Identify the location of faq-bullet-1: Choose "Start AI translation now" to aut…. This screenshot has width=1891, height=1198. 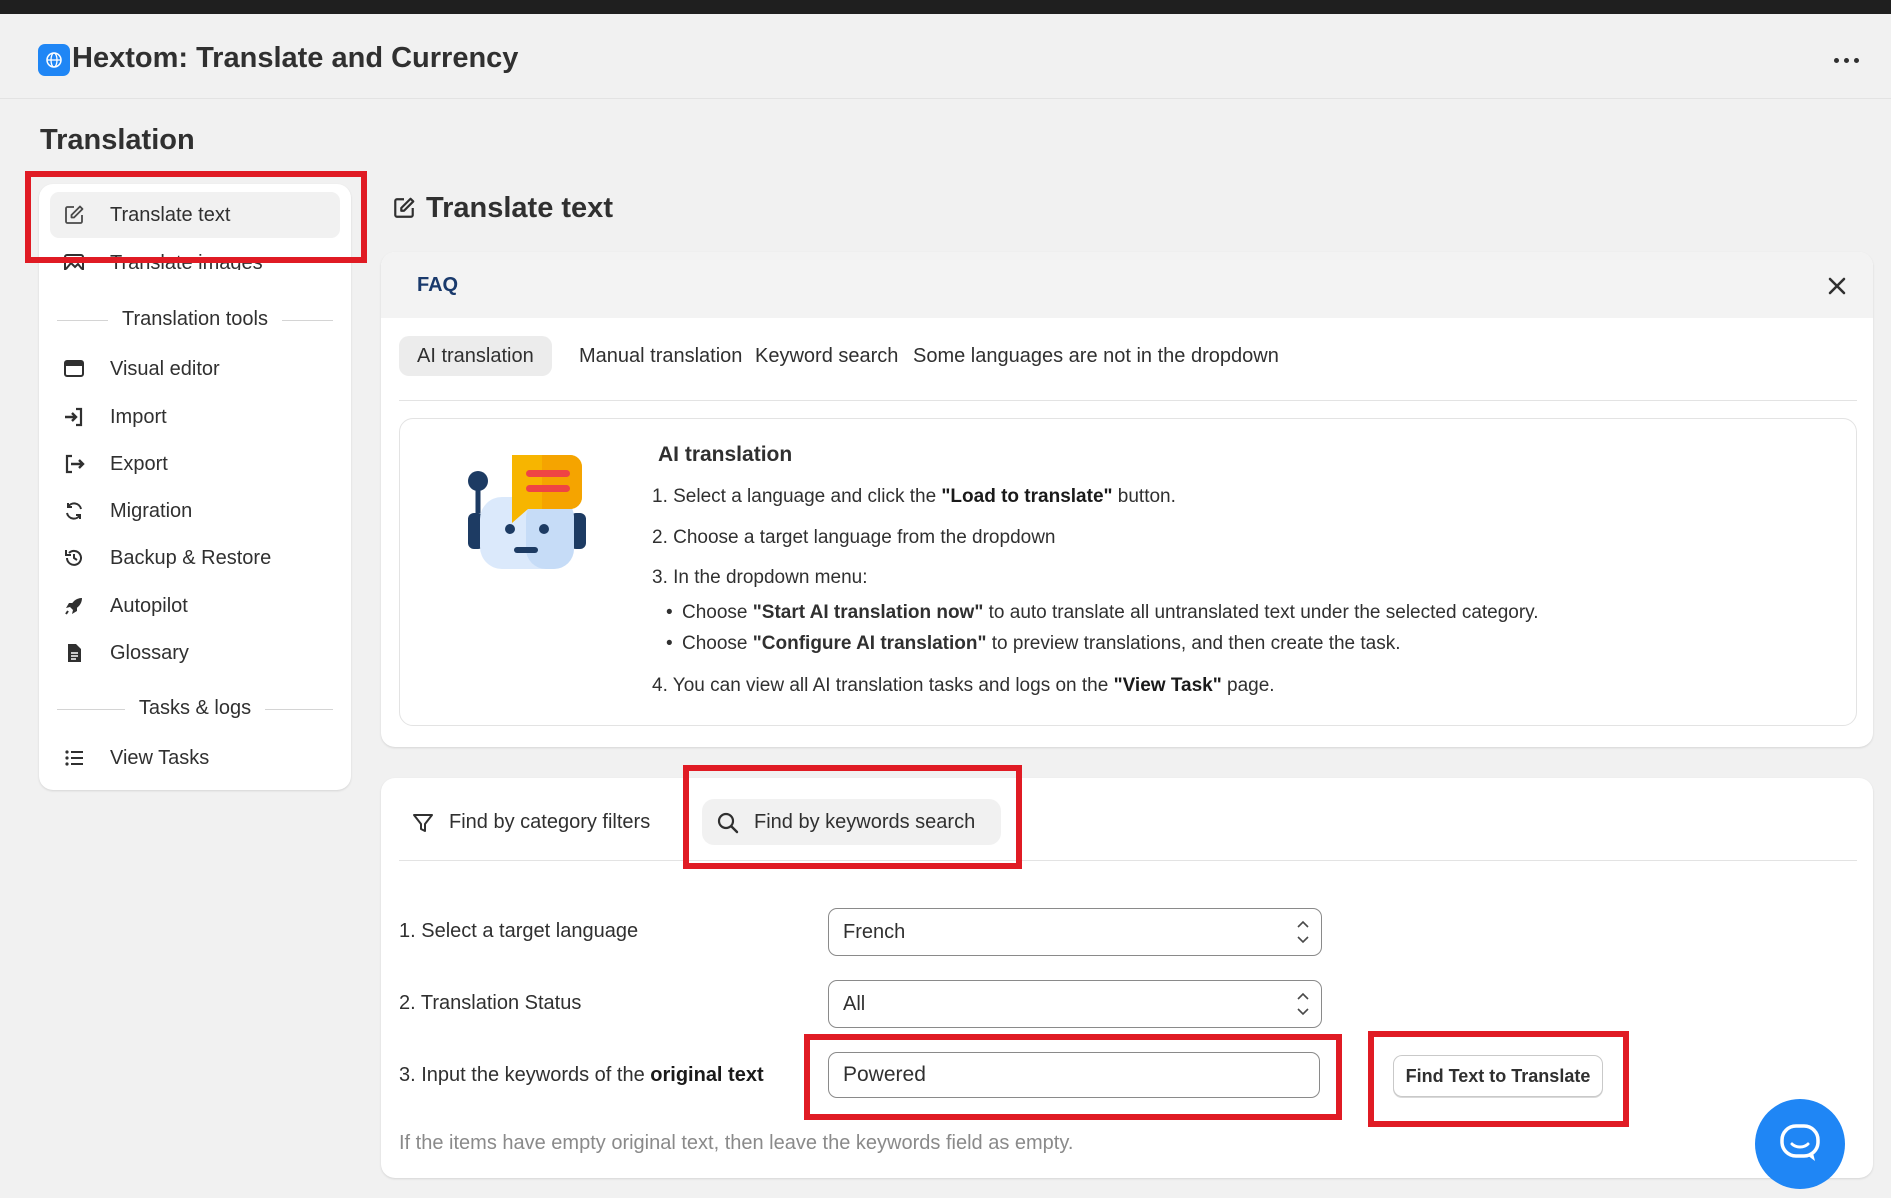
(1102, 613).